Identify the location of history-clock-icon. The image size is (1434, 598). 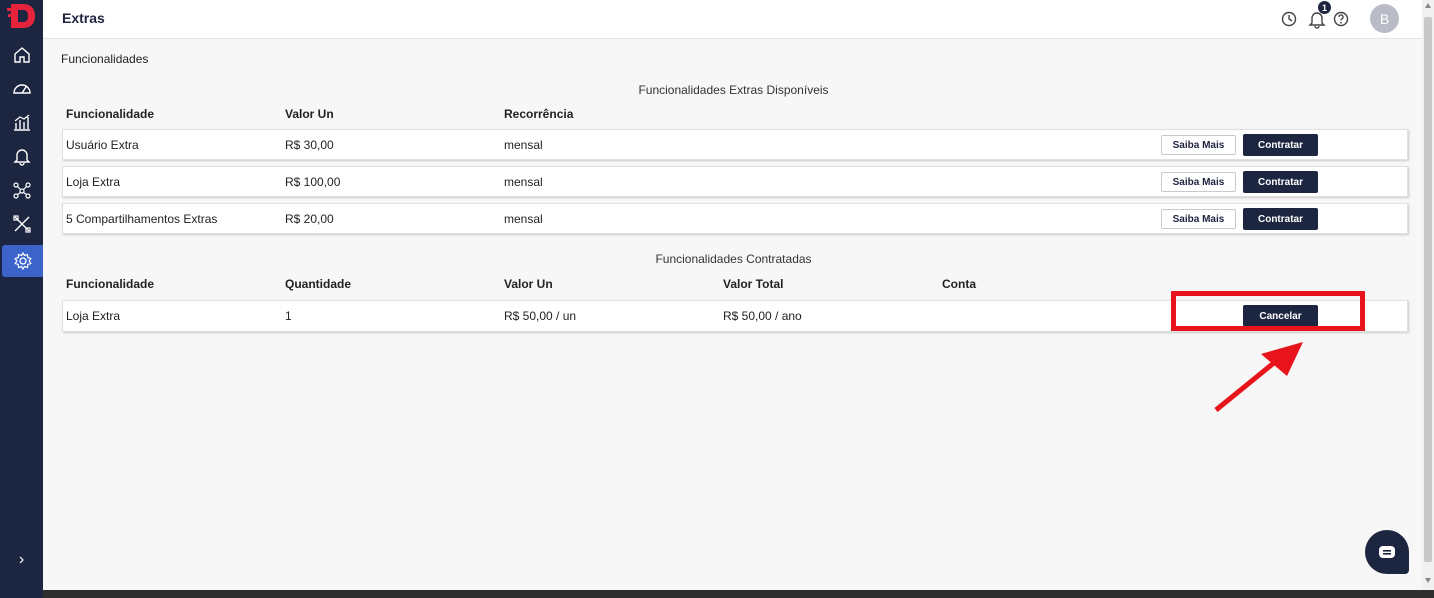
(1289, 19).